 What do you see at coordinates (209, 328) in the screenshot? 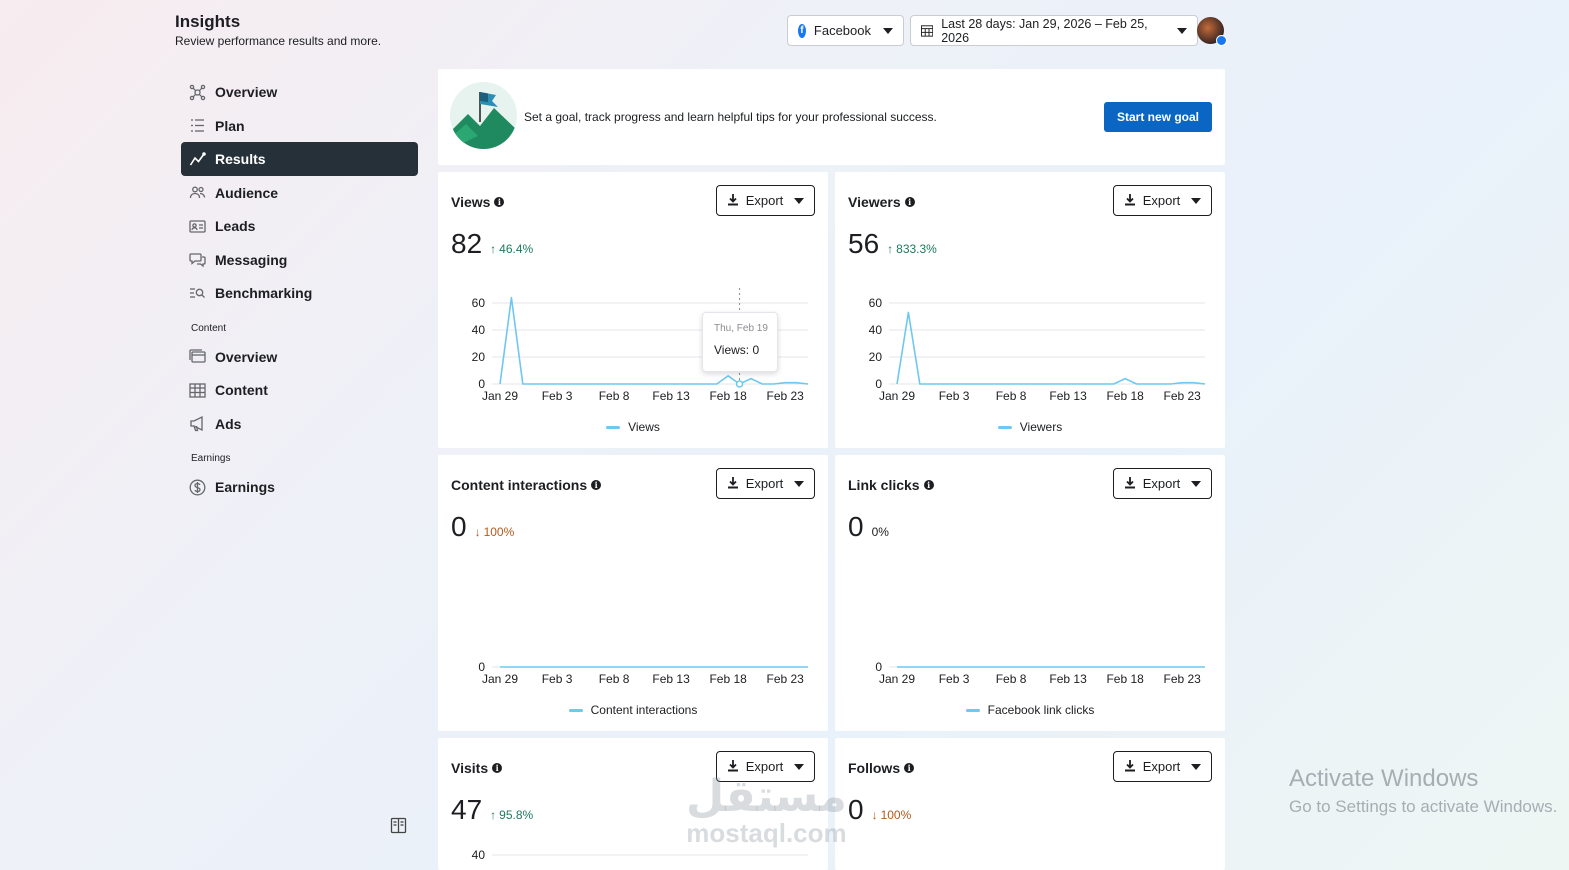
I see `content-section-label: Content` at bounding box center [209, 328].